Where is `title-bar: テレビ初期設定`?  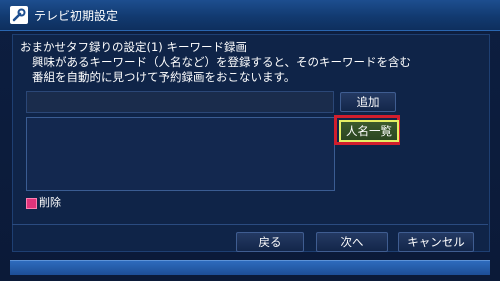 title-bar: テレビ初期設定 is located at coordinates (250, 15).